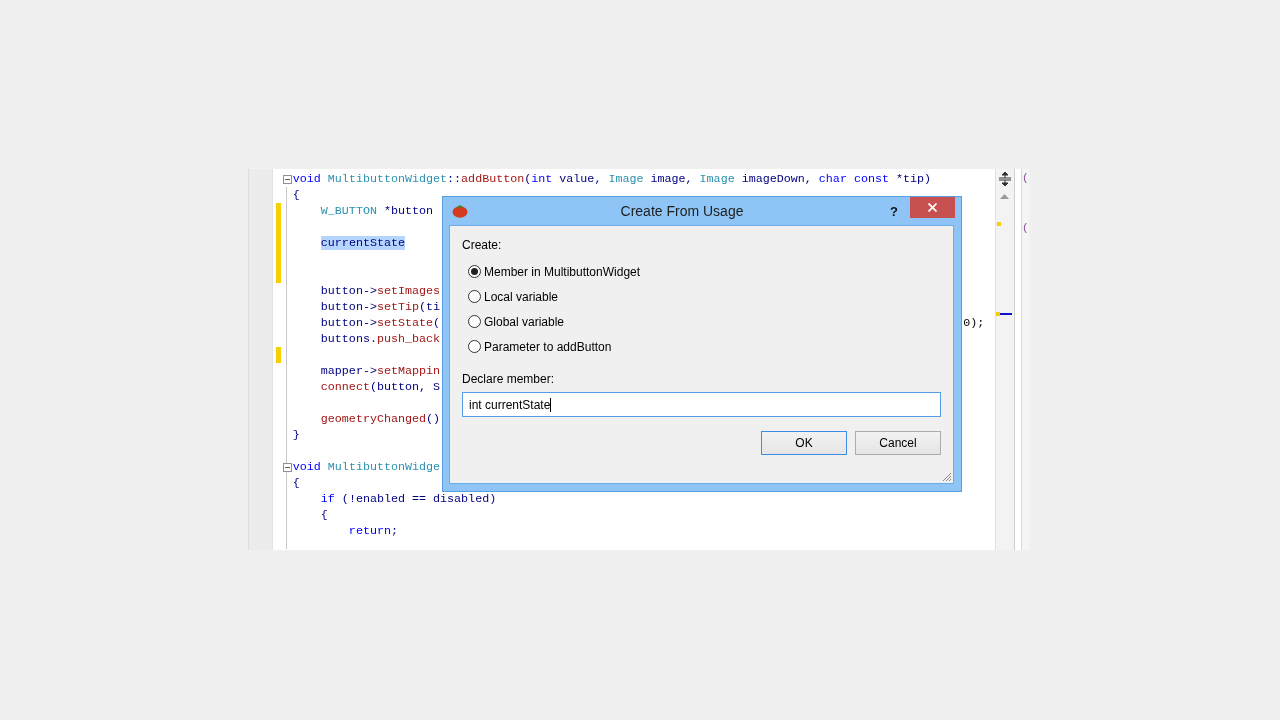 The height and width of the screenshot is (720, 1280). Describe the element at coordinates (366, 467) in the screenshot. I see `code-line: void MultibuttonWidge` at that location.